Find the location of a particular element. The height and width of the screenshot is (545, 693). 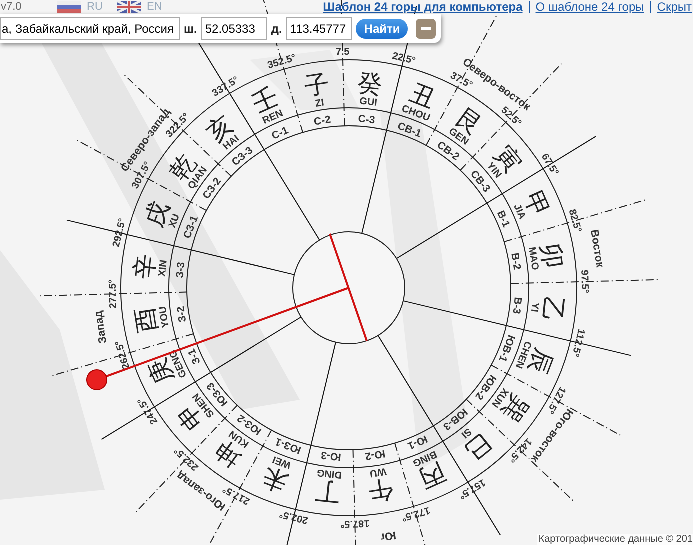

pinyin-label: ZI is located at coordinates (320, 104).